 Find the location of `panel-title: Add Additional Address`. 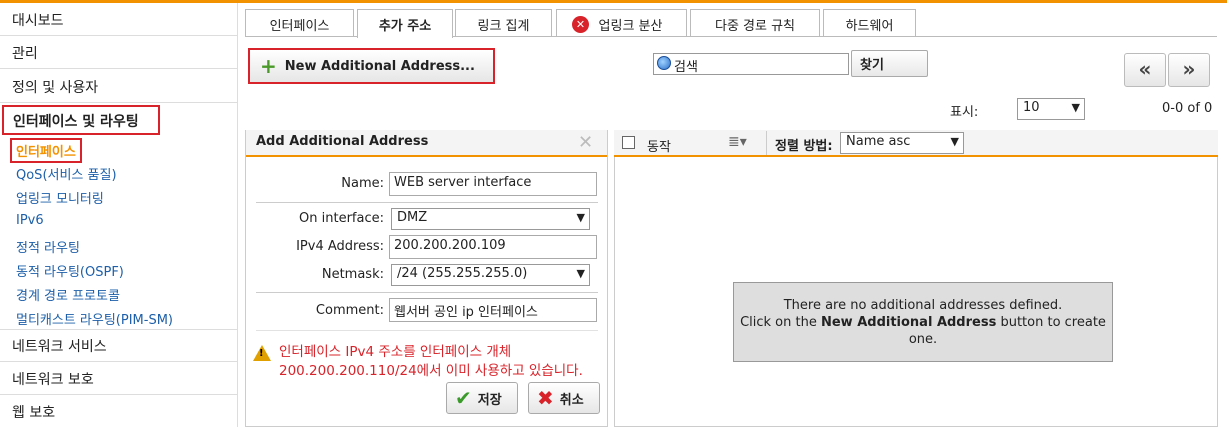

panel-title: Add Additional Address is located at coordinates (426, 143).